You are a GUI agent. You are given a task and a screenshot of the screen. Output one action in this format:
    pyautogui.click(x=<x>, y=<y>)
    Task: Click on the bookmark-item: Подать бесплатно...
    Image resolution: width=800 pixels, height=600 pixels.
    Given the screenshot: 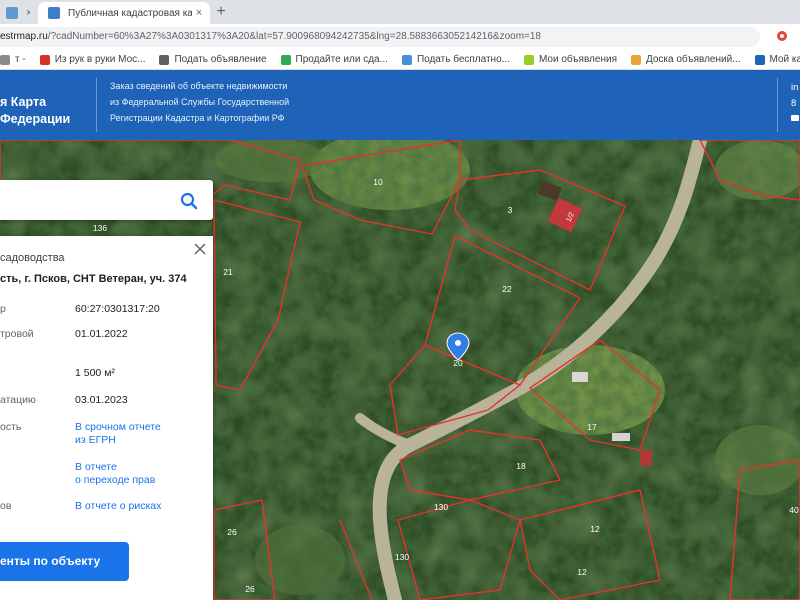 What is the action you would take?
    pyautogui.click(x=455, y=59)
    